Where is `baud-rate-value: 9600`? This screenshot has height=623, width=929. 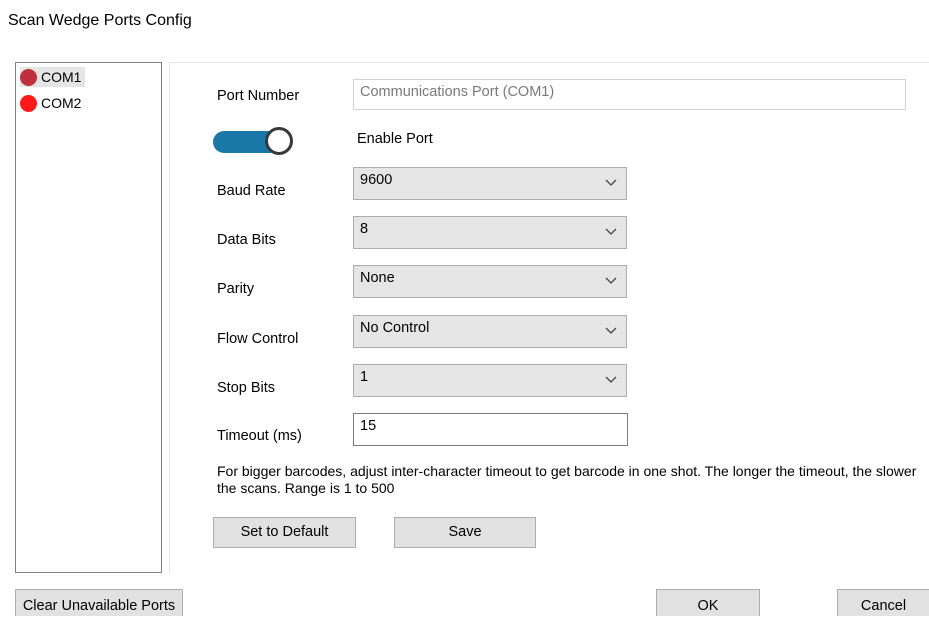
baud-rate-value: 9600 is located at coordinates (376, 180).